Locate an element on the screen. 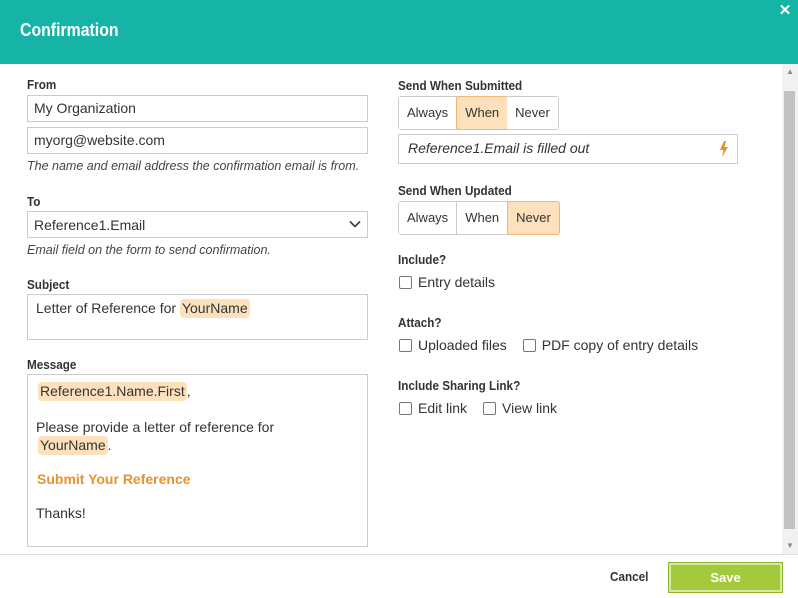 Image resolution: width=798 pixels, height=598 pixels. updated-never-button: Never is located at coordinates (533, 218).